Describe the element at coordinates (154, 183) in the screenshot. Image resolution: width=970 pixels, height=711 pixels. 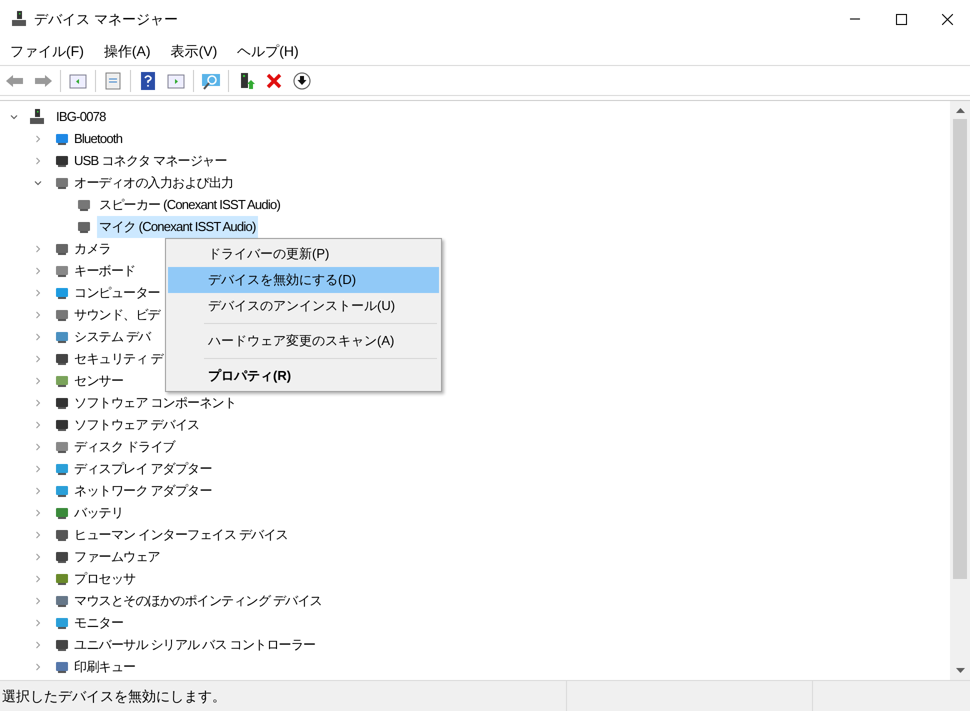
I see `tree-item: オーディオの入力および出力` at that location.